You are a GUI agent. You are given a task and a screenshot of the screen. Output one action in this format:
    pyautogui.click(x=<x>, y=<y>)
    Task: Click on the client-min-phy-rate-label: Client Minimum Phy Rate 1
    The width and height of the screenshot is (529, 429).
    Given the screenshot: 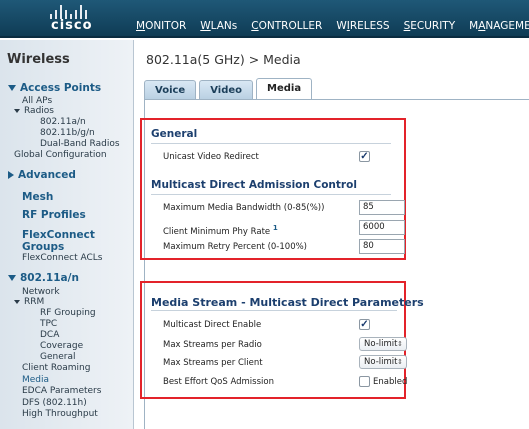 What is the action you would take?
    pyautogui.click(x=220, y=230)
    